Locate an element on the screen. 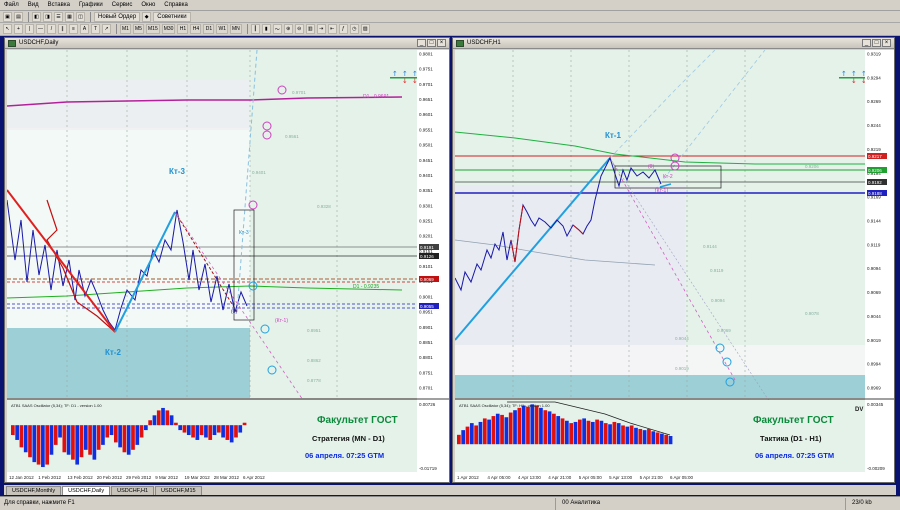 This screenshot has width=900, height=510. period-m5-button: M5 is located at coordinates (138, 29).